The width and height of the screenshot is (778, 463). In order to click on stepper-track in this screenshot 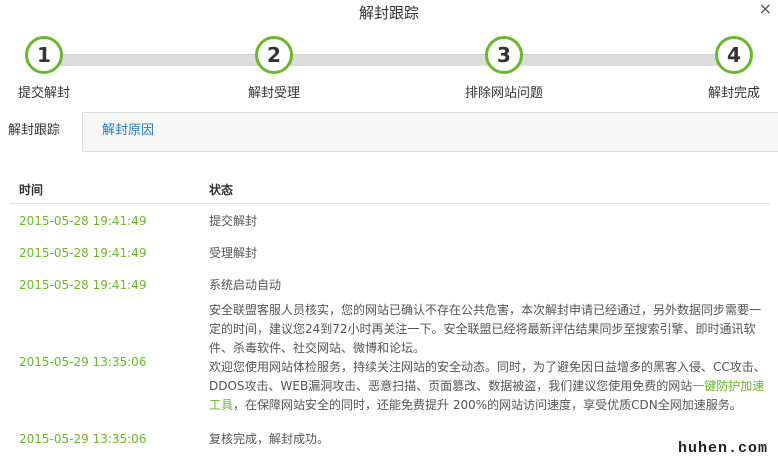, I will do `click(389, 60)`.